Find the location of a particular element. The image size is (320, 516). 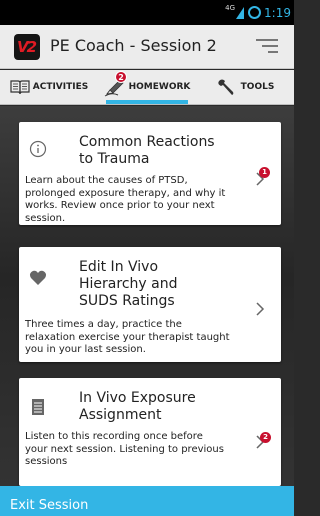

heart-icon is located at coordinates (38, 277).